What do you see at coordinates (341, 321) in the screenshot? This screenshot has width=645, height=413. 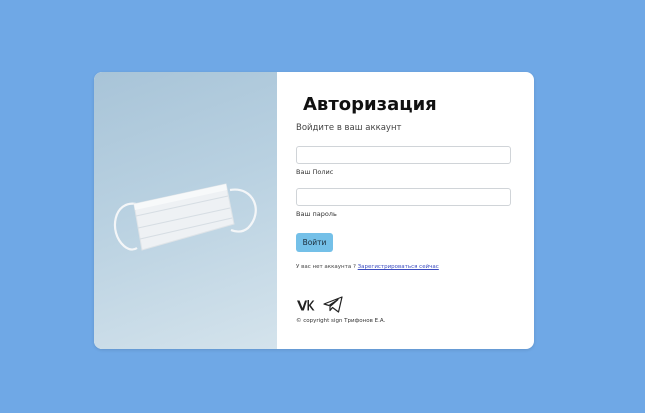 I see `copyright-text: © copyright sign Трифонов Е.А.` at bounding box center [341, 321].